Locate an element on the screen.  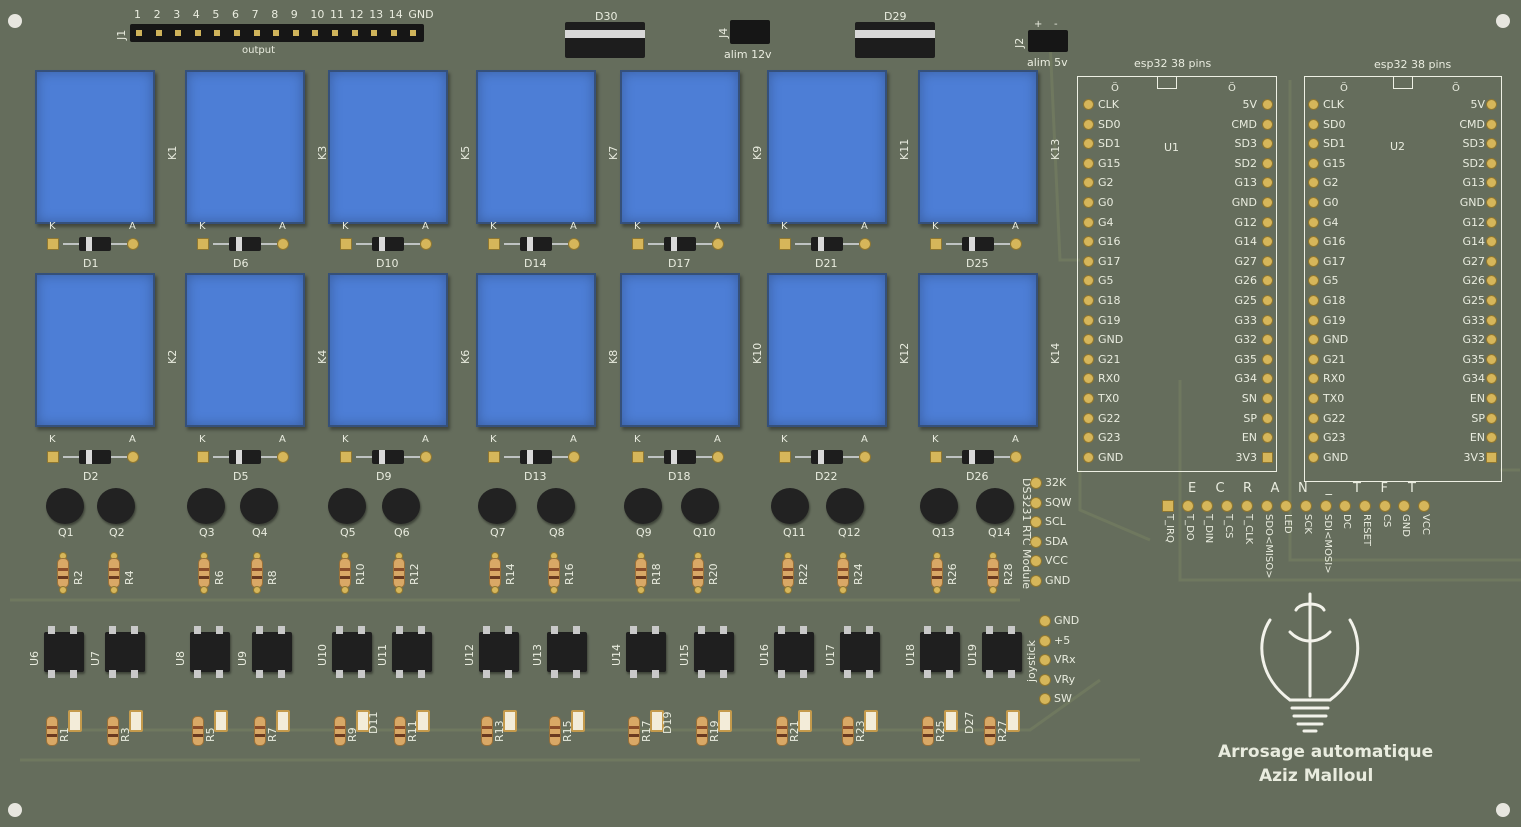
transistor-q3 is located at coordinates (206, 506).